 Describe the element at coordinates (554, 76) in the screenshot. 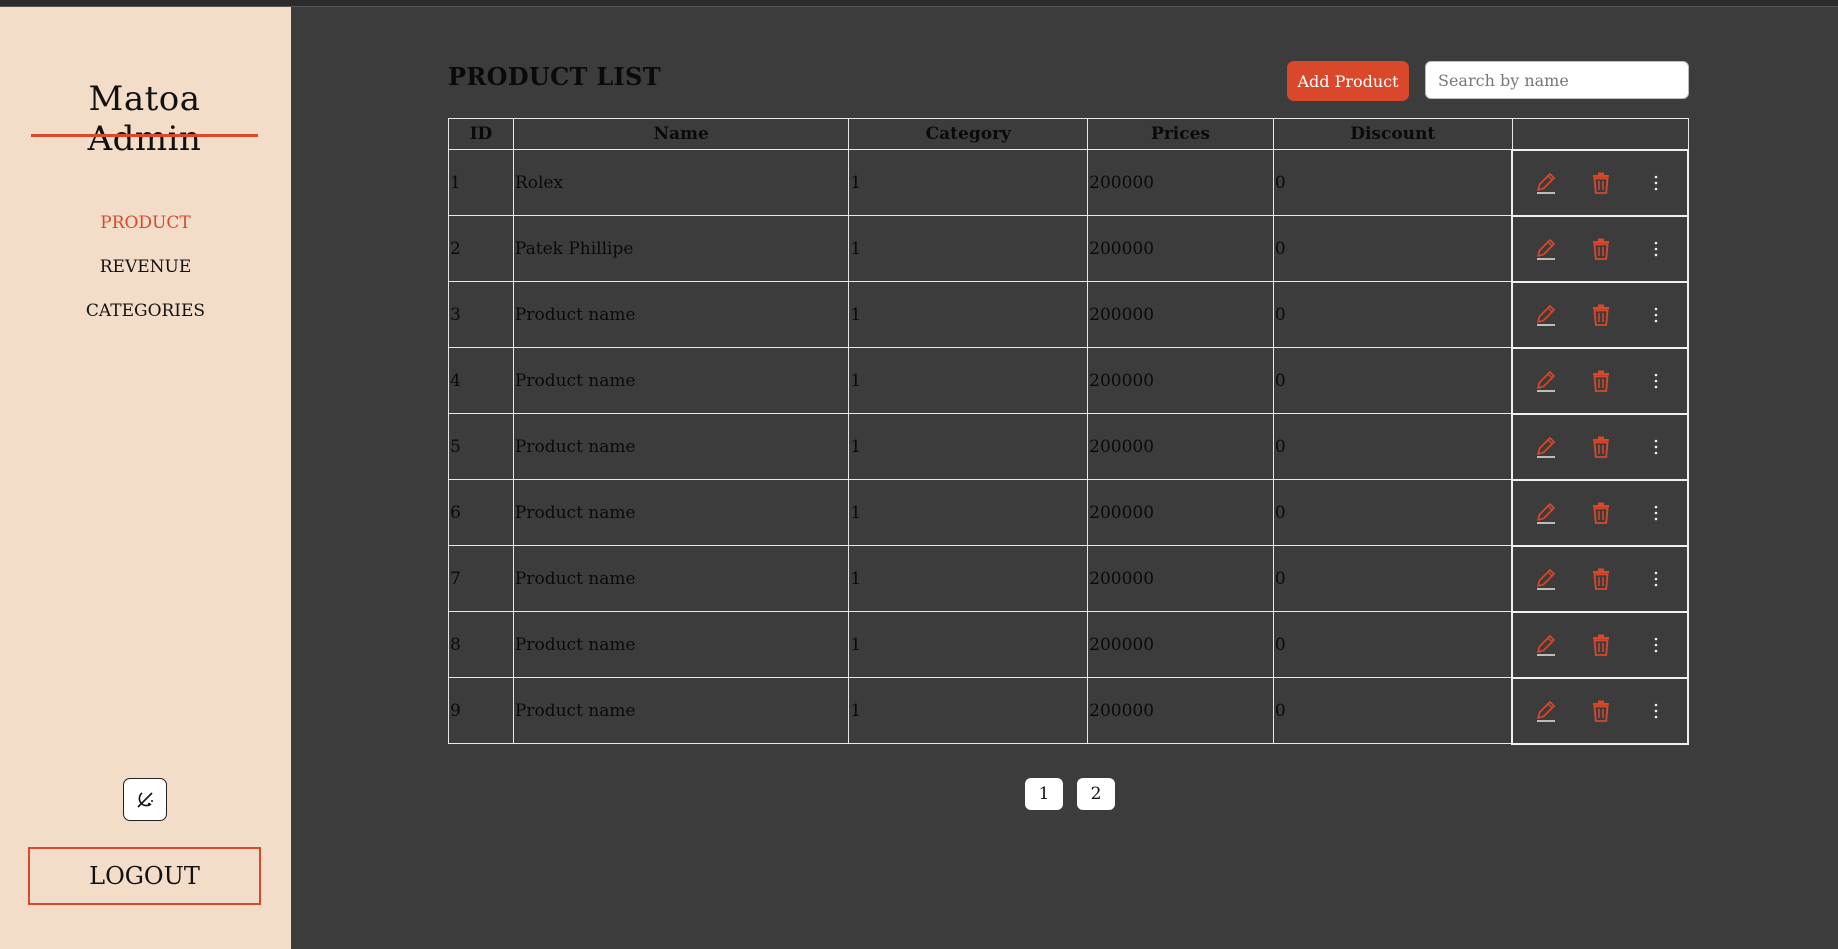

I see `page-title: PRODUCT LIST` at that location.